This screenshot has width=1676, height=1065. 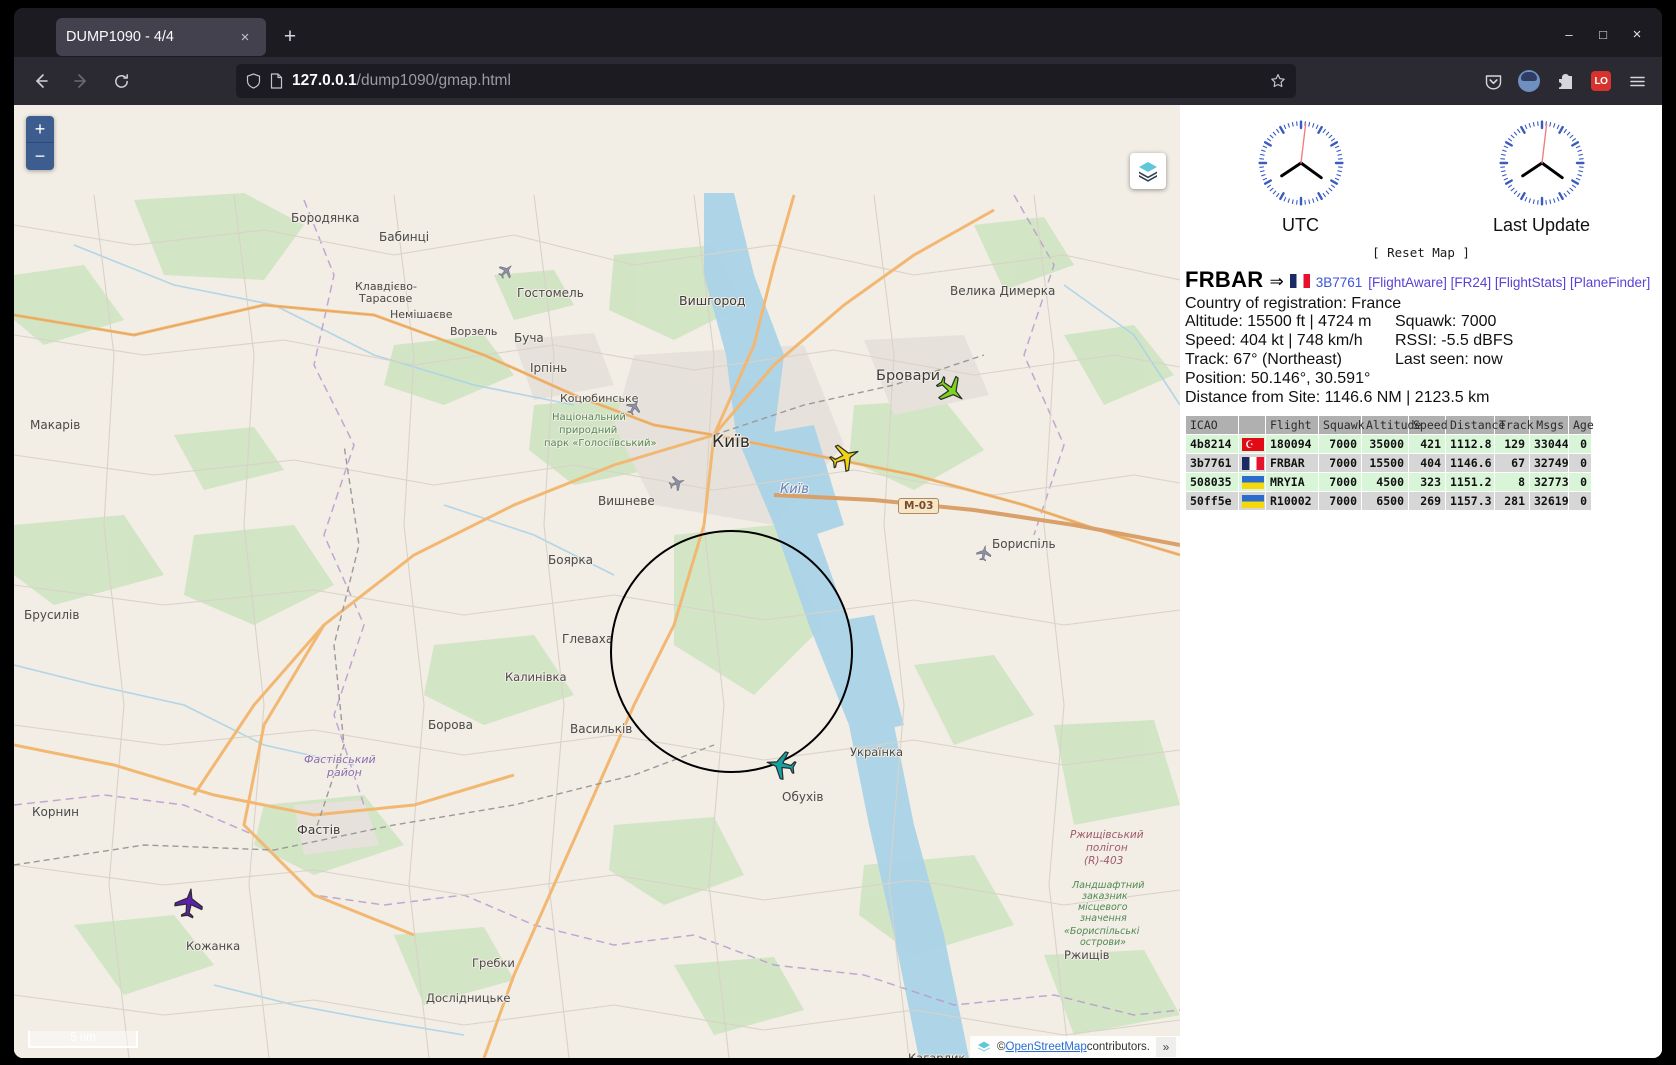 I want to click on cell-flight: R10002, so click(x=1292, y=501).